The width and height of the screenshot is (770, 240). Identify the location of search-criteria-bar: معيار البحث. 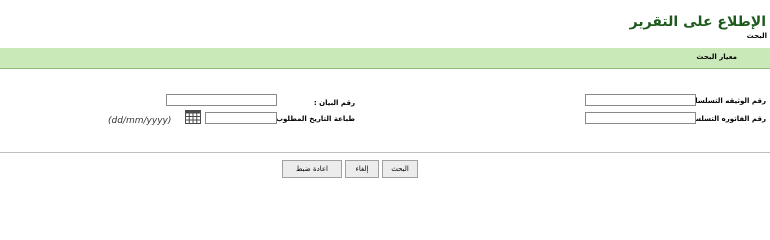
(385, 58).